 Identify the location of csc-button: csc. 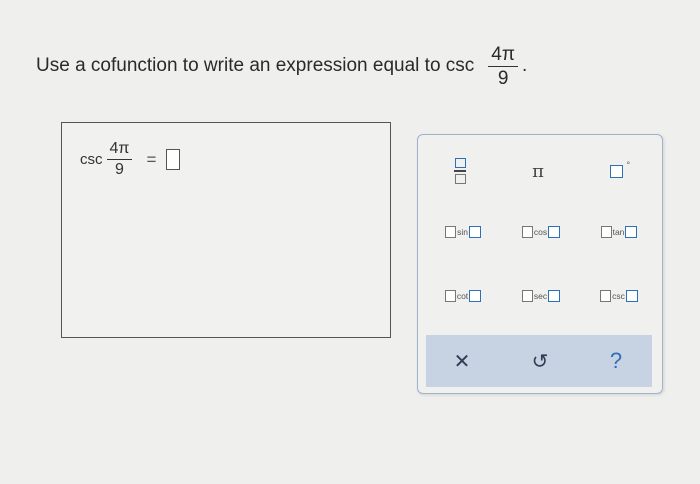
(619, 296).